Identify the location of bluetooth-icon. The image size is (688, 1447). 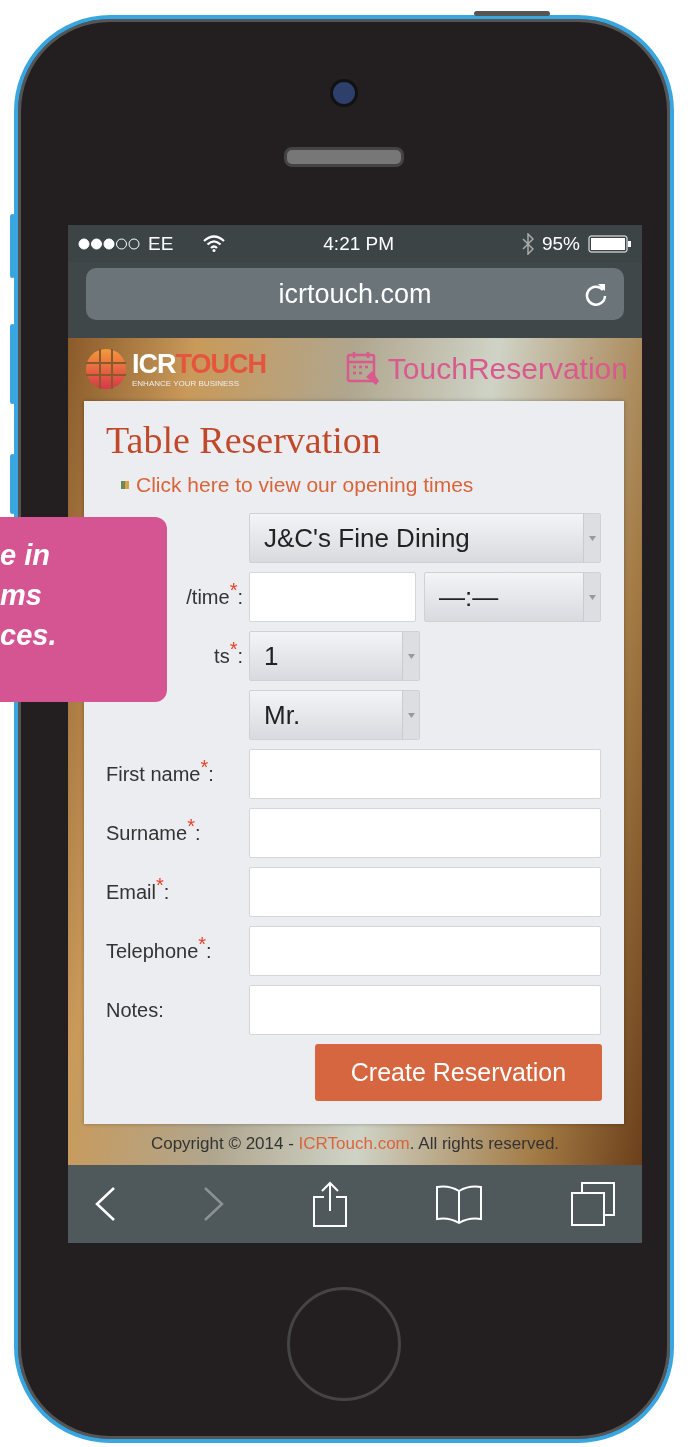
(527, 243).